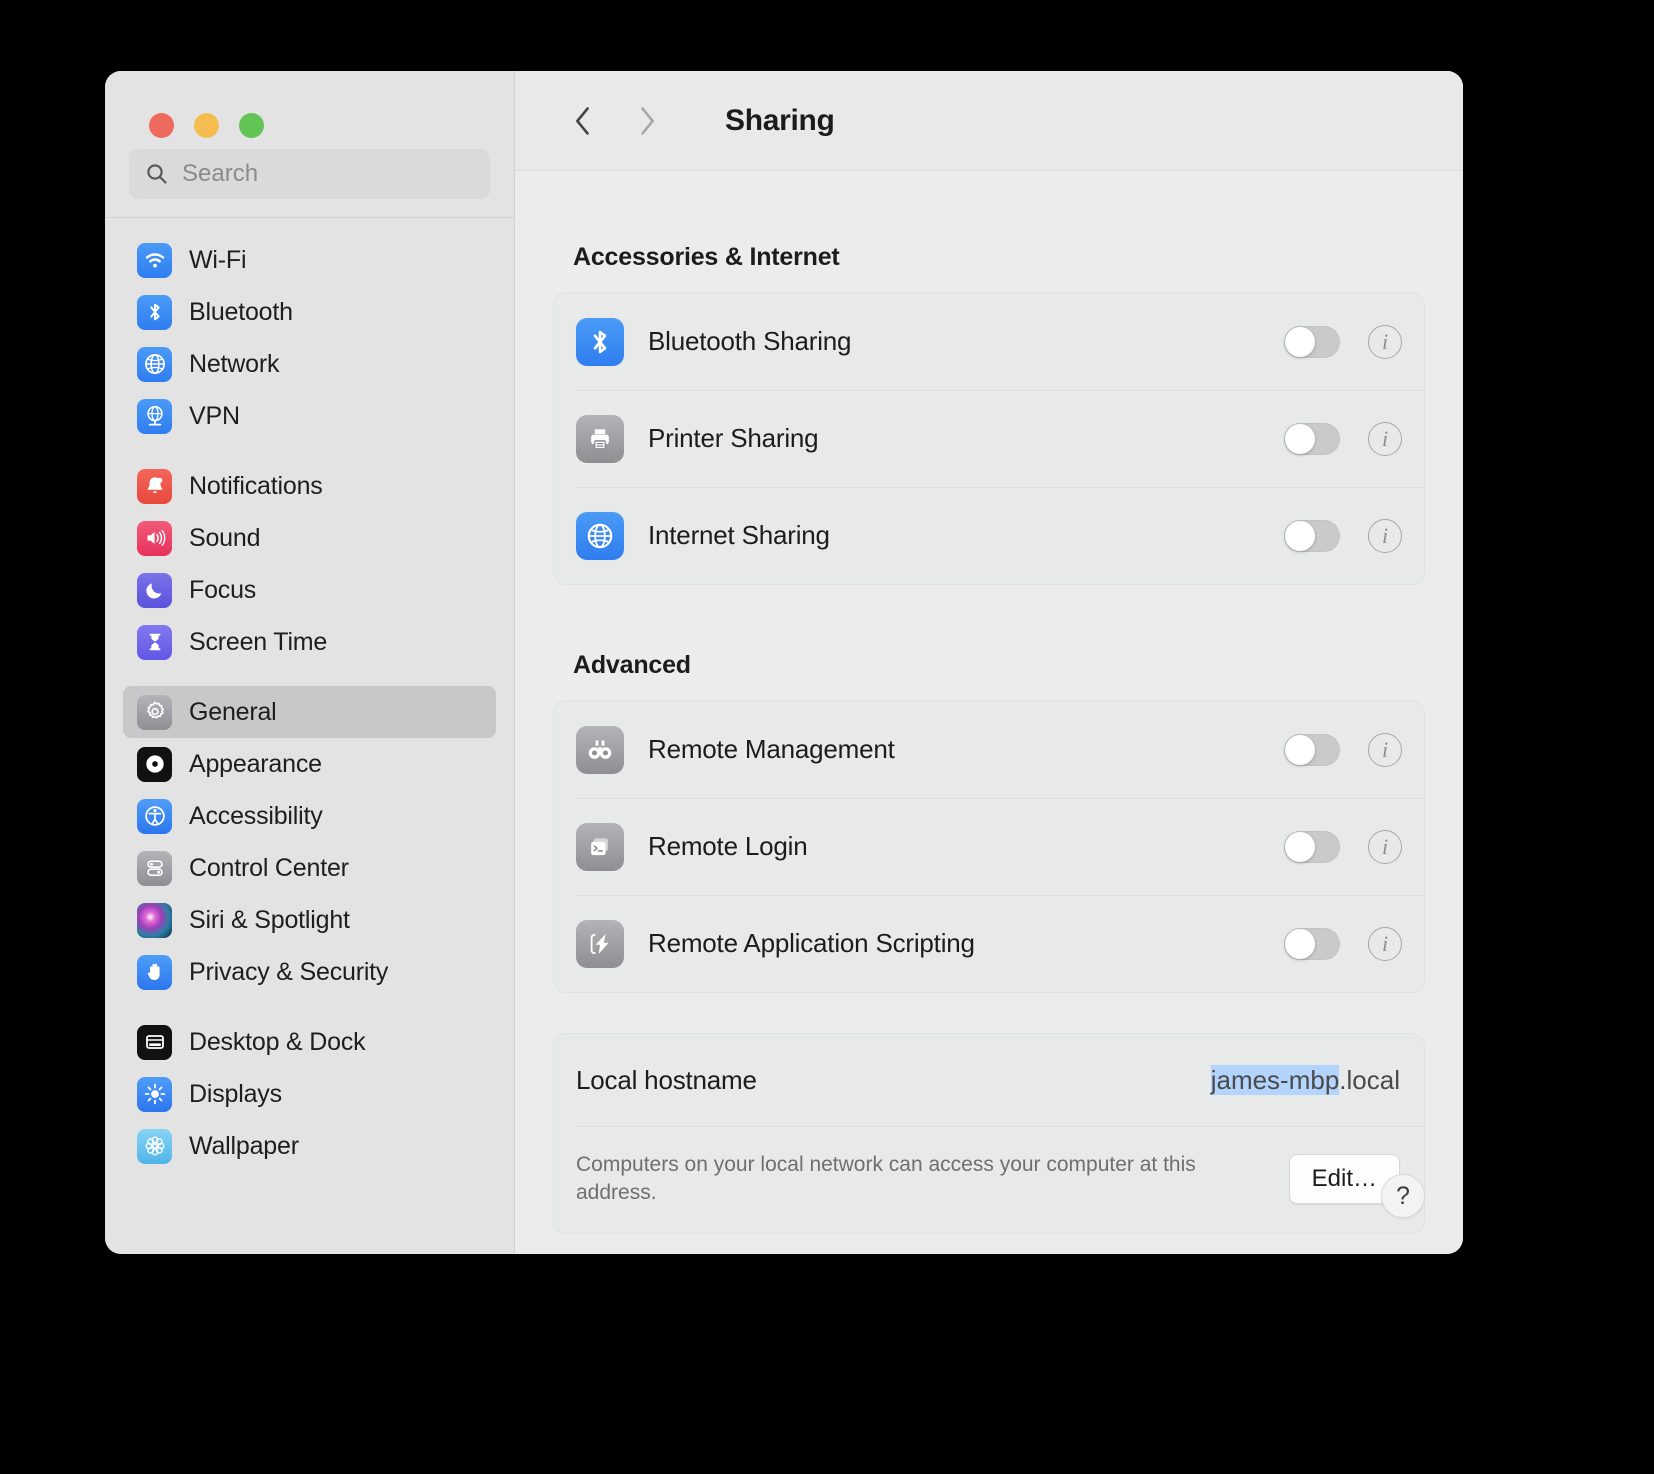 Image resolution: width=1654 pixels, height=1474 pixels. Describe the element at coordinates (220, 173) in the screenshot. I see `search-placeholder: Search` at that location.